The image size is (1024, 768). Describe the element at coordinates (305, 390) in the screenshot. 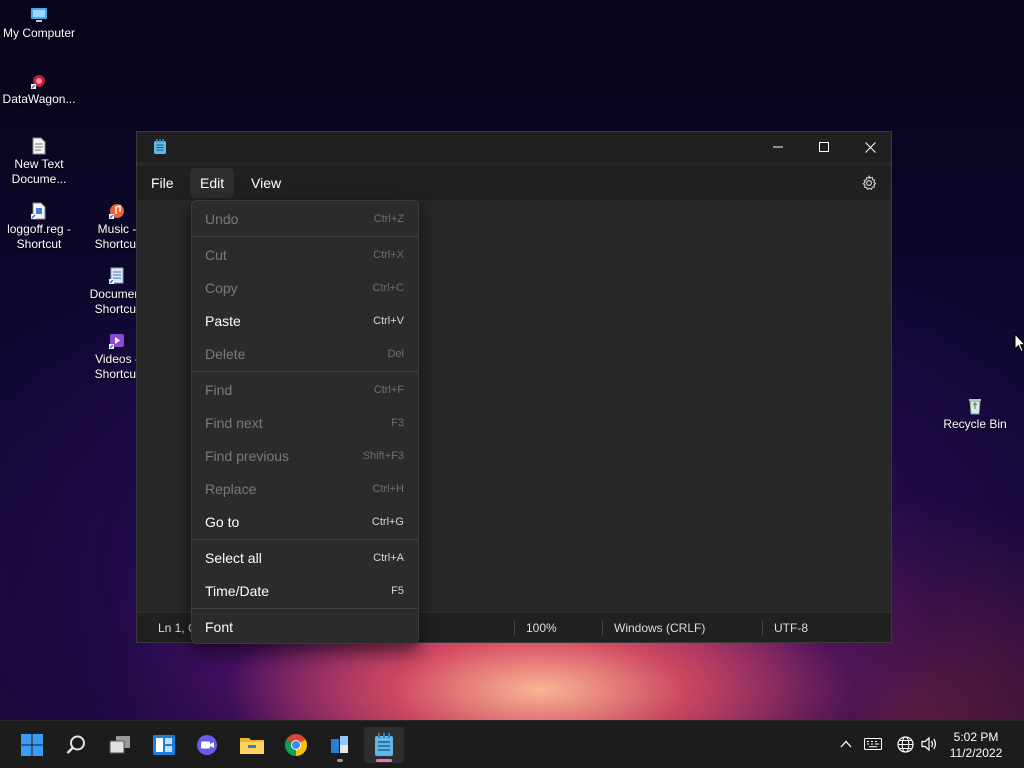

I see `edit-menu-find: Find Ctrl+F` at that location.